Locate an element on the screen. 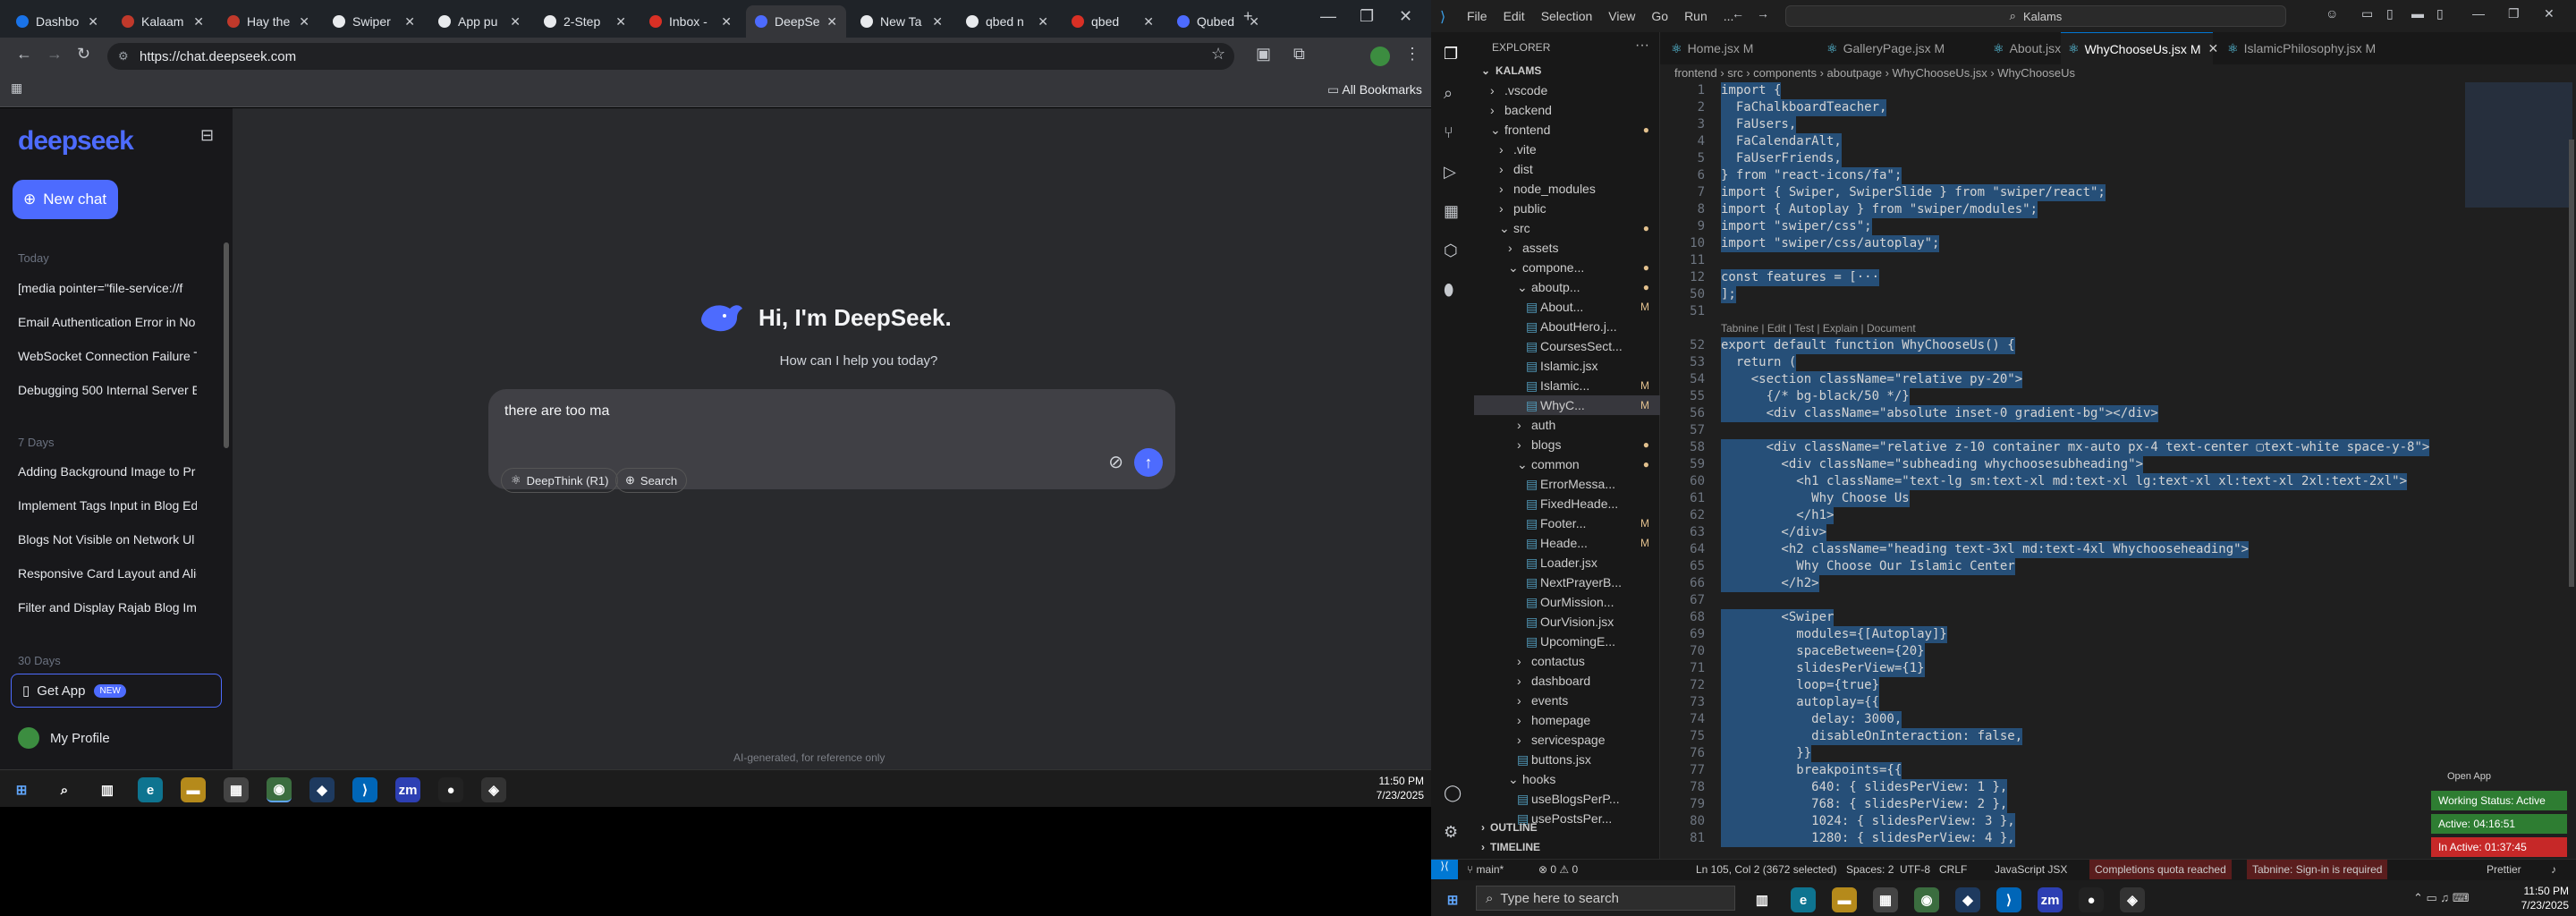 This screenshot has height=916, width=2576. tree-item: › dist is located at coordinates (1567, 169).